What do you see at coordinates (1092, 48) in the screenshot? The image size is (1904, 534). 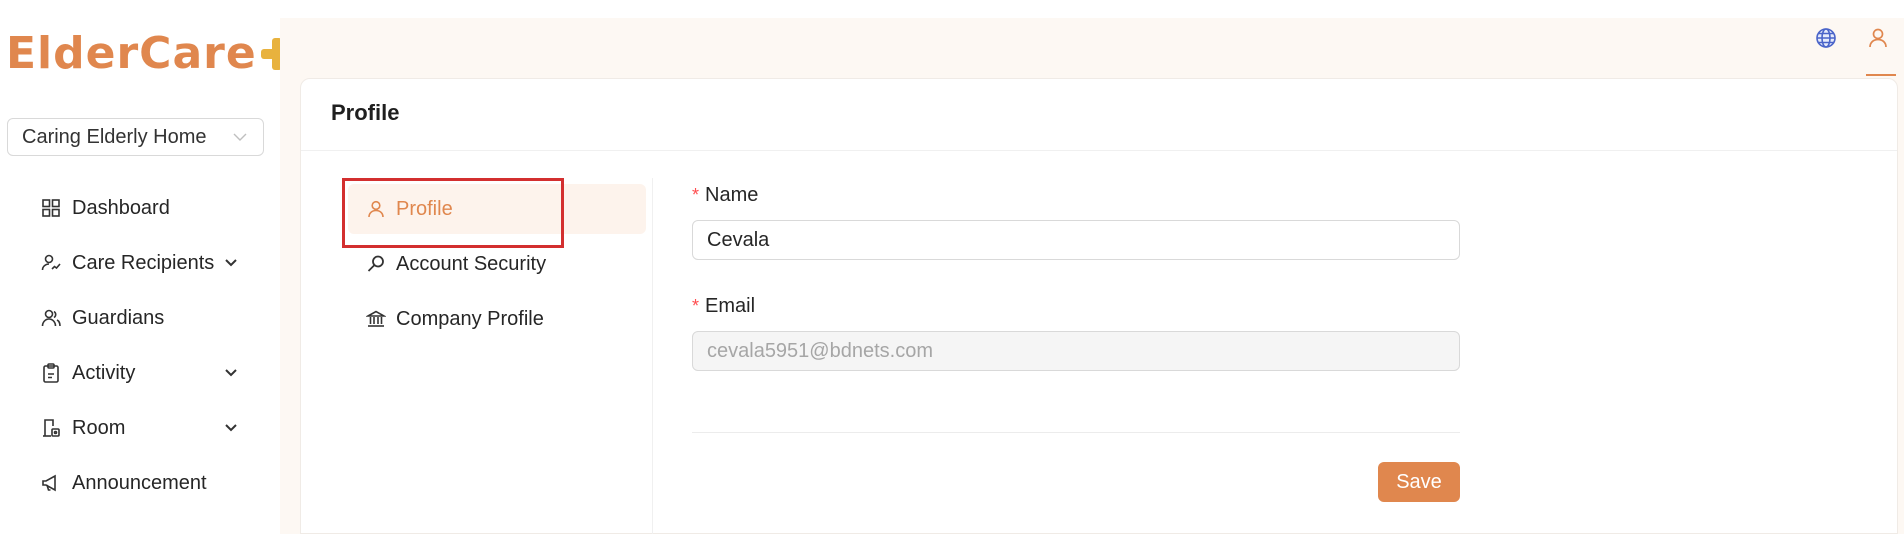 I see `top-header` at bounding box center [1092, 48].